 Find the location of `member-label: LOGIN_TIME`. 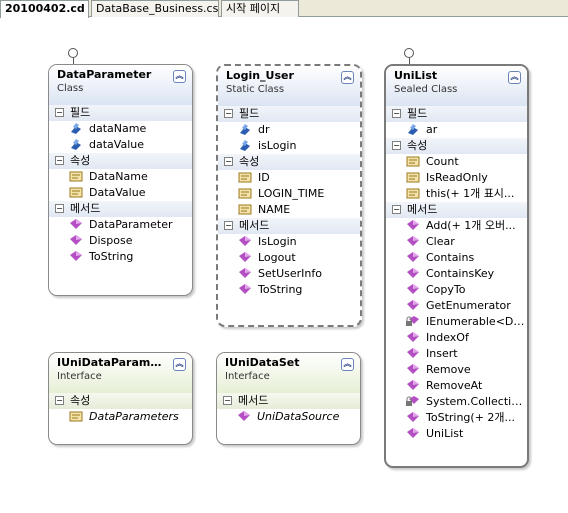

member-label: LOGIN_TIME is located at coordinates (291, 193).